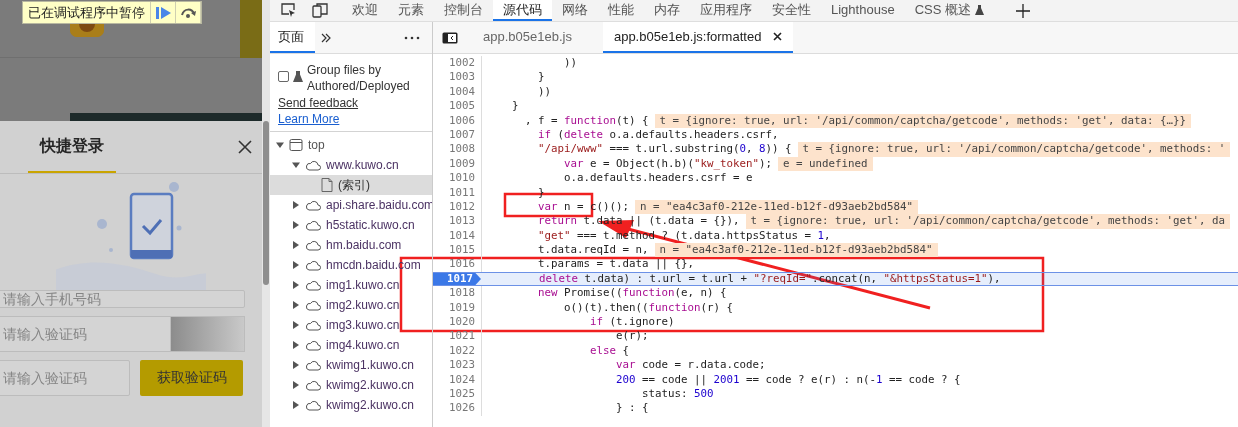  What do you see at coordinates (527, 37) in the screenshot?
I see `editor-tab: app.b05e1eb.js` at bounding box center [527, 37].